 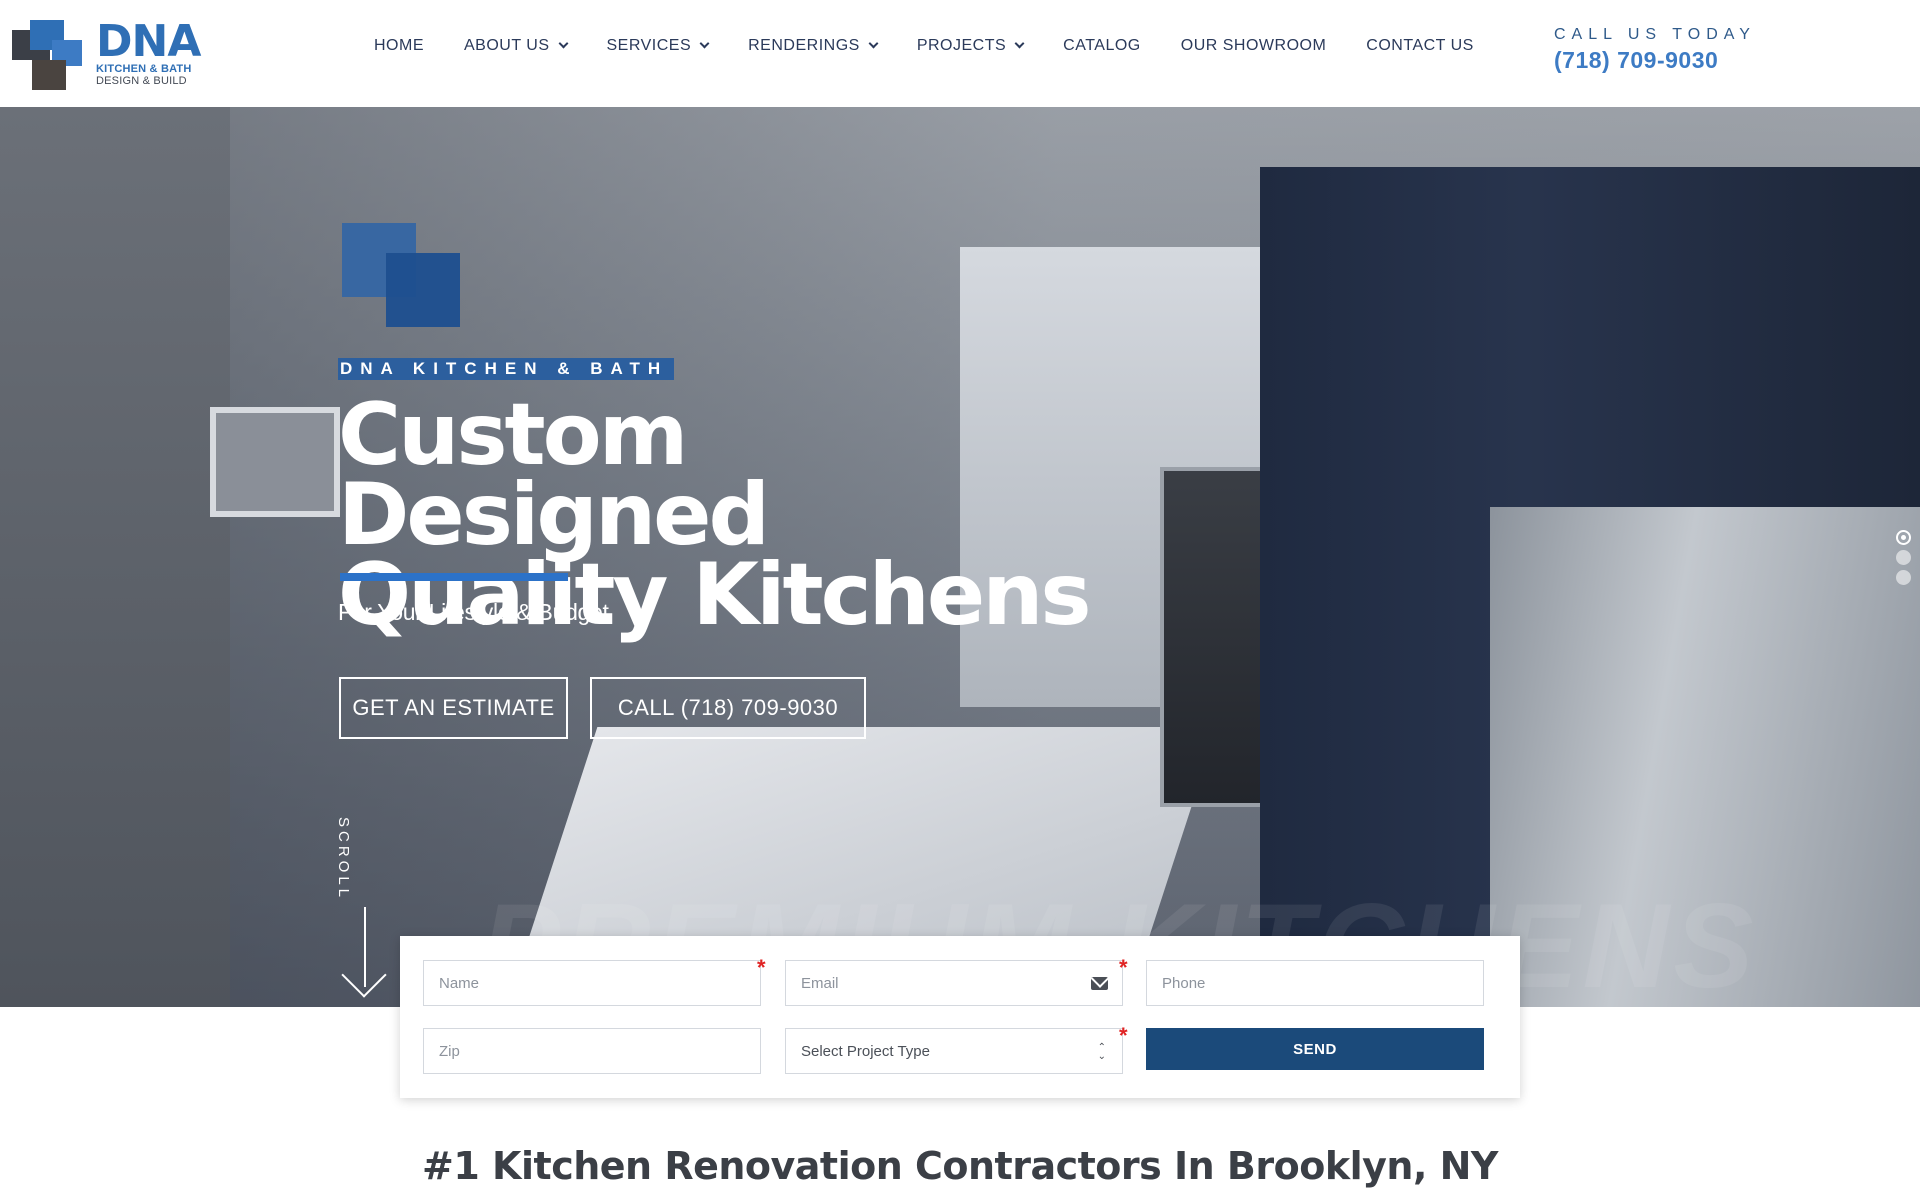 I want to click on nav-label: OUR SHOWROOM, so click(x=1253, y=45).